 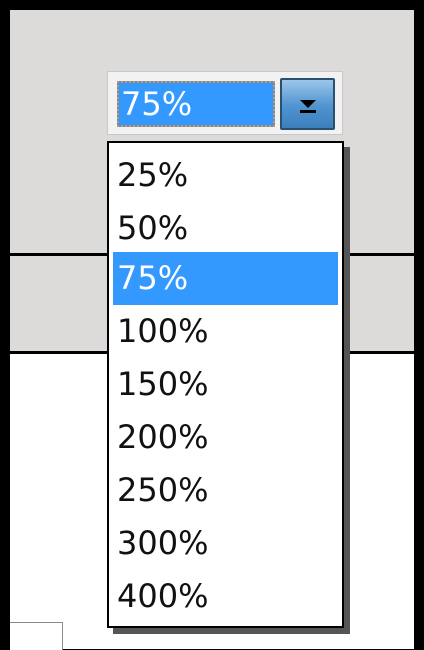 I want to click on zoom-option-250: 250%, so click(x=225, y=490).